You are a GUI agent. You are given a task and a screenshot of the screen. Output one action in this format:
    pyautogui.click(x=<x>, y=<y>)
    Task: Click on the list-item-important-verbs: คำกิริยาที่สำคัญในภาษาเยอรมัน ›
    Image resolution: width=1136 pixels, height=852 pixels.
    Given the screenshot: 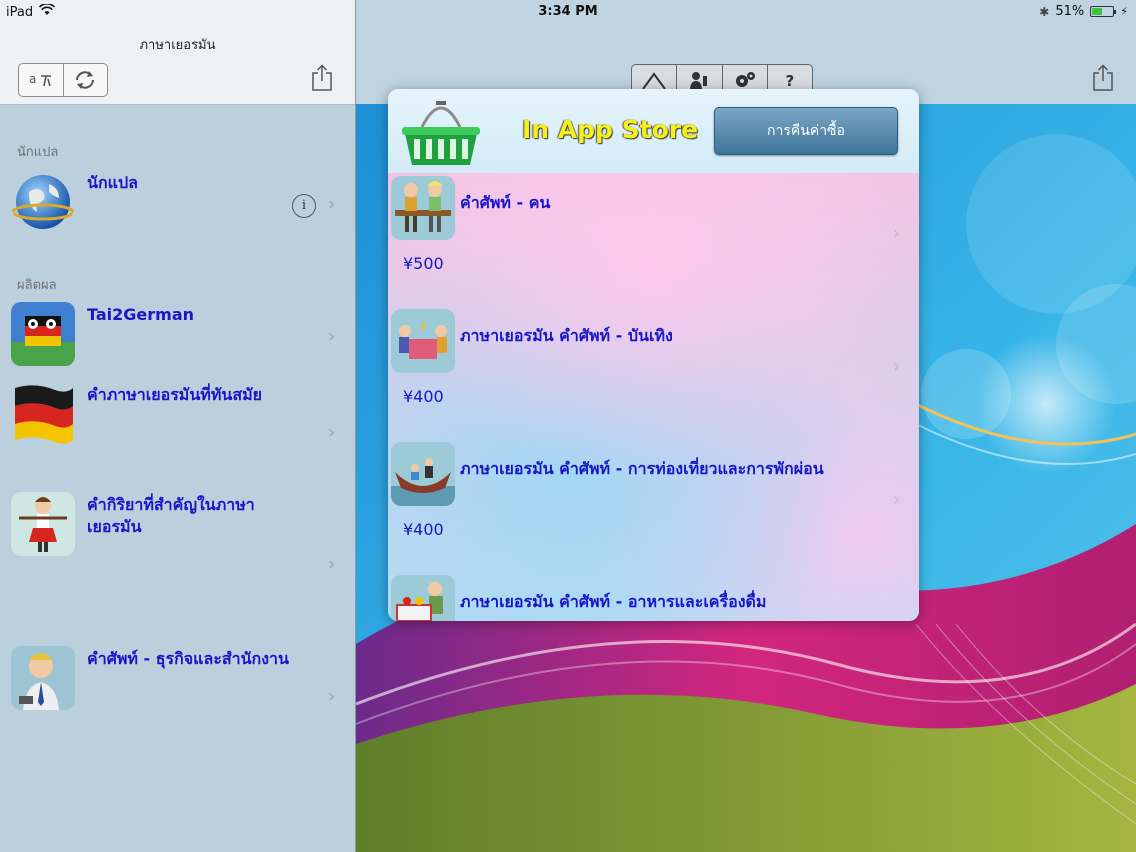 What is the action you would take?
    pyautogui.click(x=177, y=557)
    